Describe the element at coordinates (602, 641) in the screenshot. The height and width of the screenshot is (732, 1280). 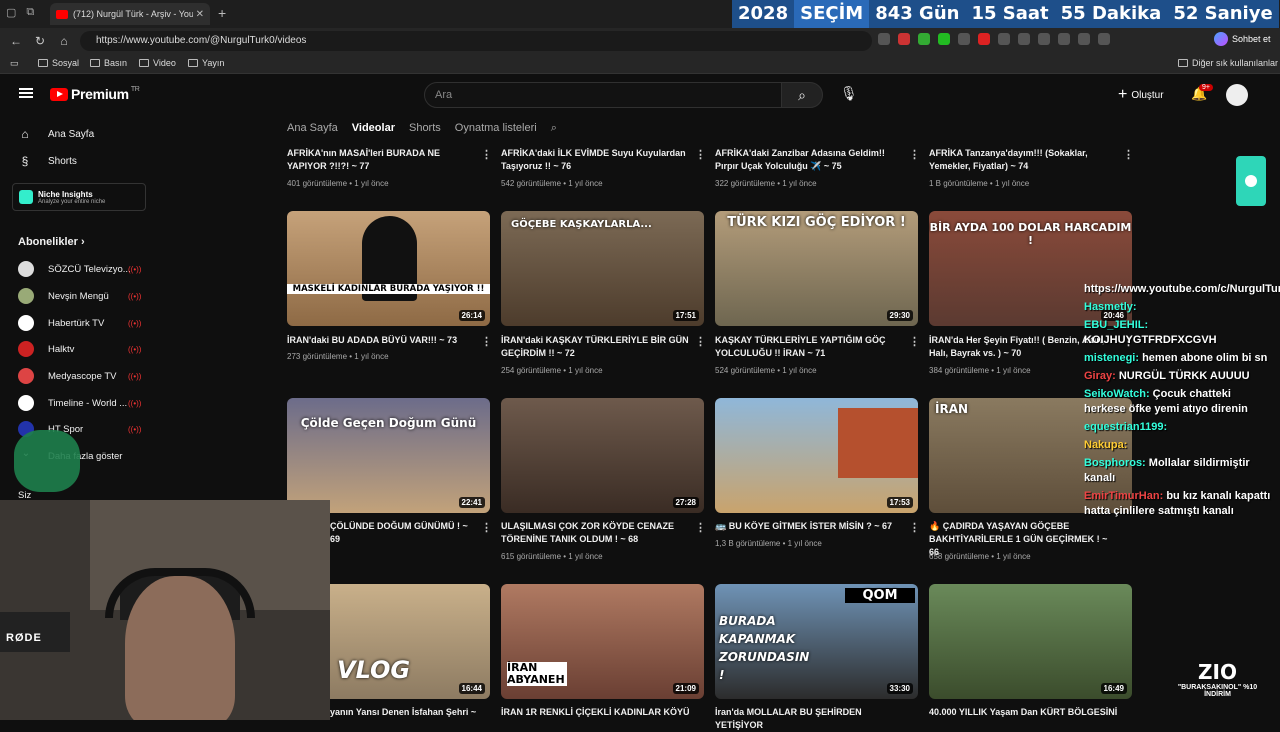
I see `video-thumbnail: İRAN ABYANEH 21:09` at that location.